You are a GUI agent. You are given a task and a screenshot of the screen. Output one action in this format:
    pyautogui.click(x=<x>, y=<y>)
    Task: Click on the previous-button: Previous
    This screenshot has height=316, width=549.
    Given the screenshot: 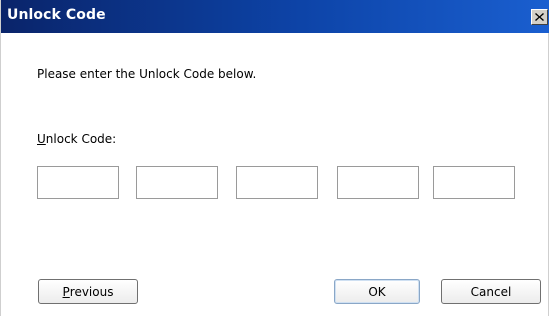 What is the action you would take?
    pyautogui.click(x=88, y=291)
    